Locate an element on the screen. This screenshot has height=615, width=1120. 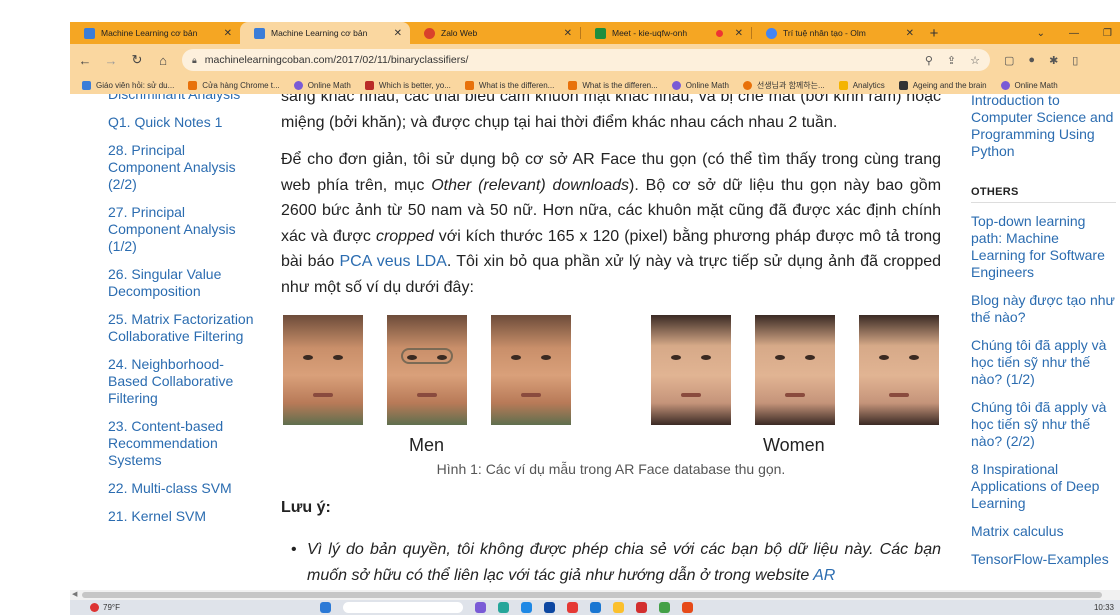
tab-4: Meet - kie-uqfw-onh ✕ is located at coordinates (666, 33).